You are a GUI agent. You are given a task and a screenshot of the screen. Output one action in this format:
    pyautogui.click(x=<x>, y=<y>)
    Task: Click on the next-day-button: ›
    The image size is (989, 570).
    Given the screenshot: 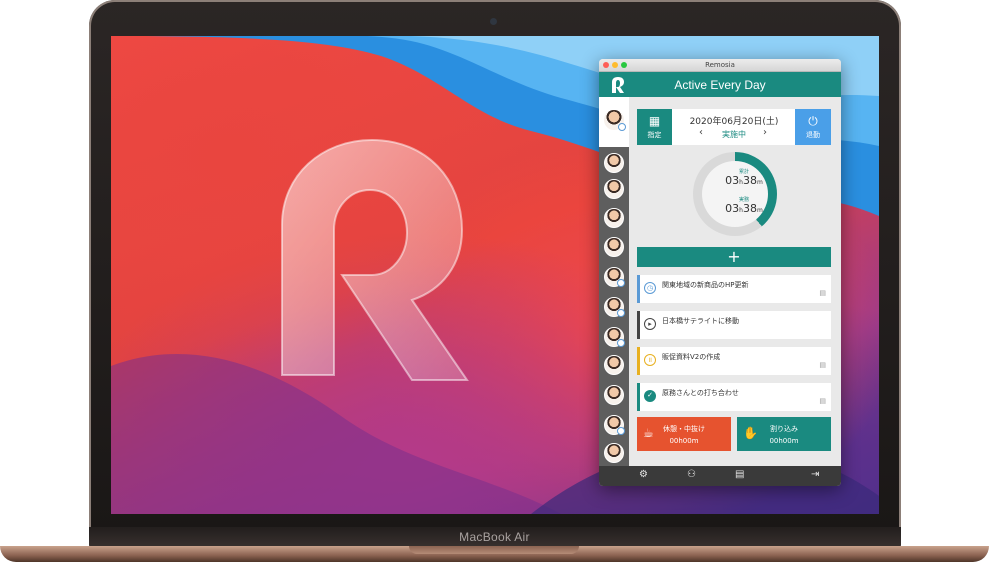 What is the action you would take?
    pyautogui.click(x=765, y=132)
    